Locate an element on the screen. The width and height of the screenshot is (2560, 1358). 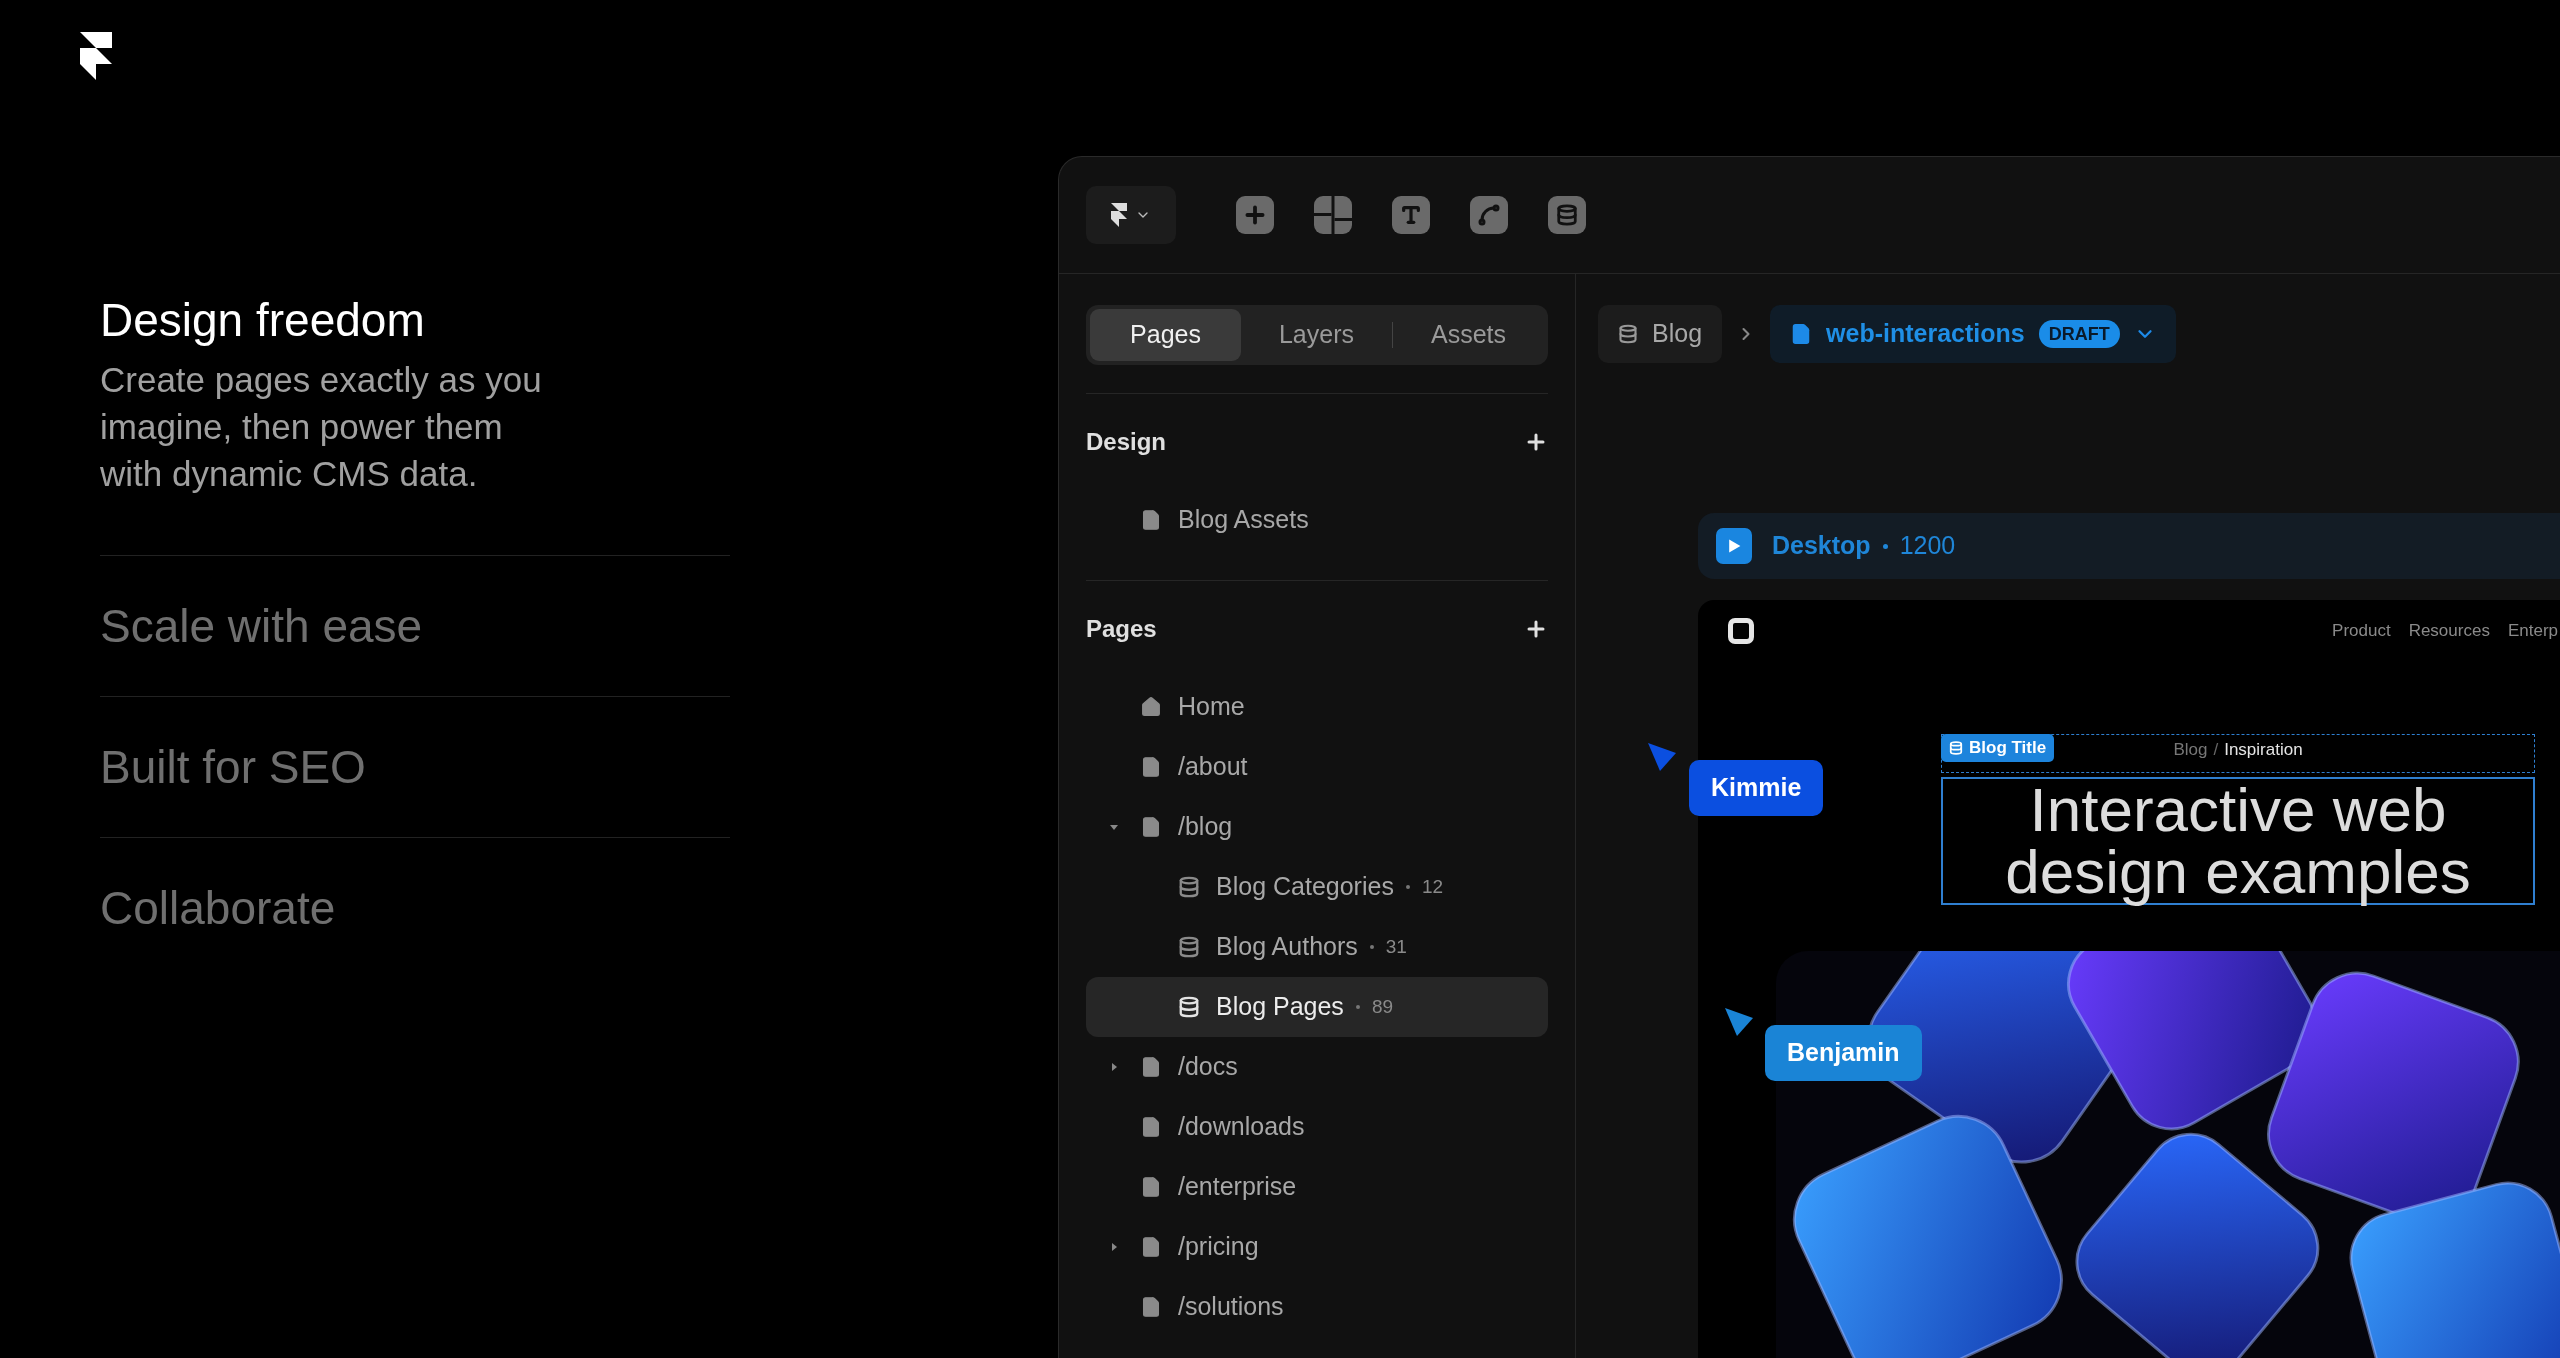
page-label: /downloads is located at coordinates (1241, 1127).